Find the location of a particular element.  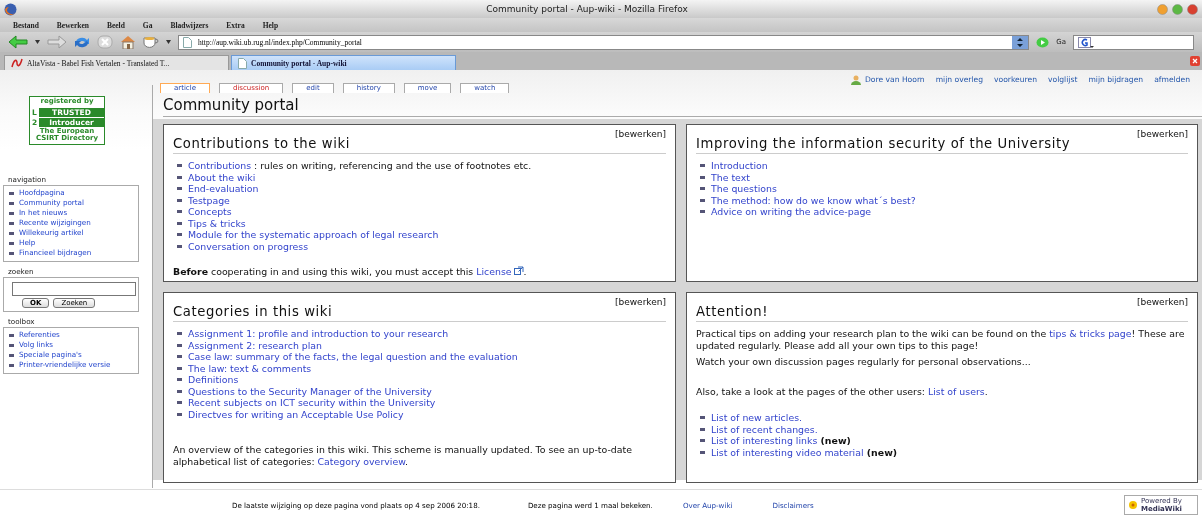

window-title: Community portal - Aup-wiki - Mozilla Firefox is located at coordinates (587, 9).